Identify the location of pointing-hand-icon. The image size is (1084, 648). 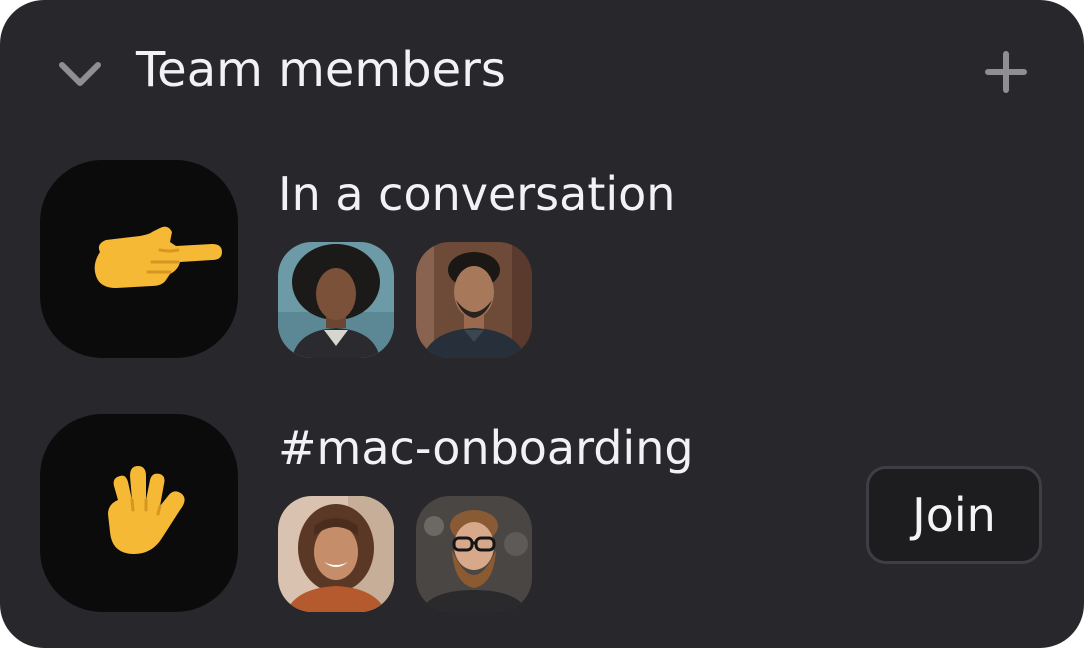
(158, 257).